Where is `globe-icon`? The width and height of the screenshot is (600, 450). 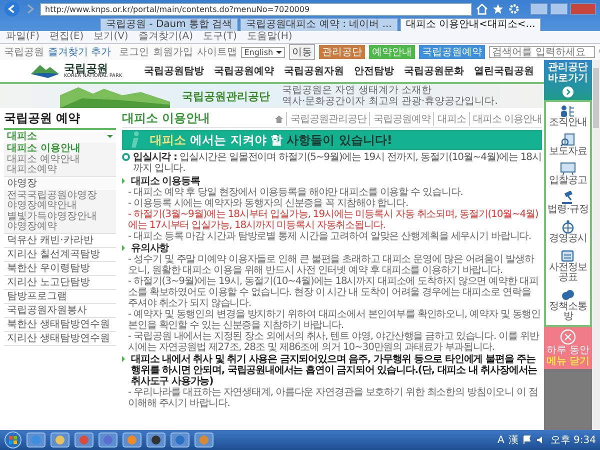 globe-icon is located at coordinates (568, 227).